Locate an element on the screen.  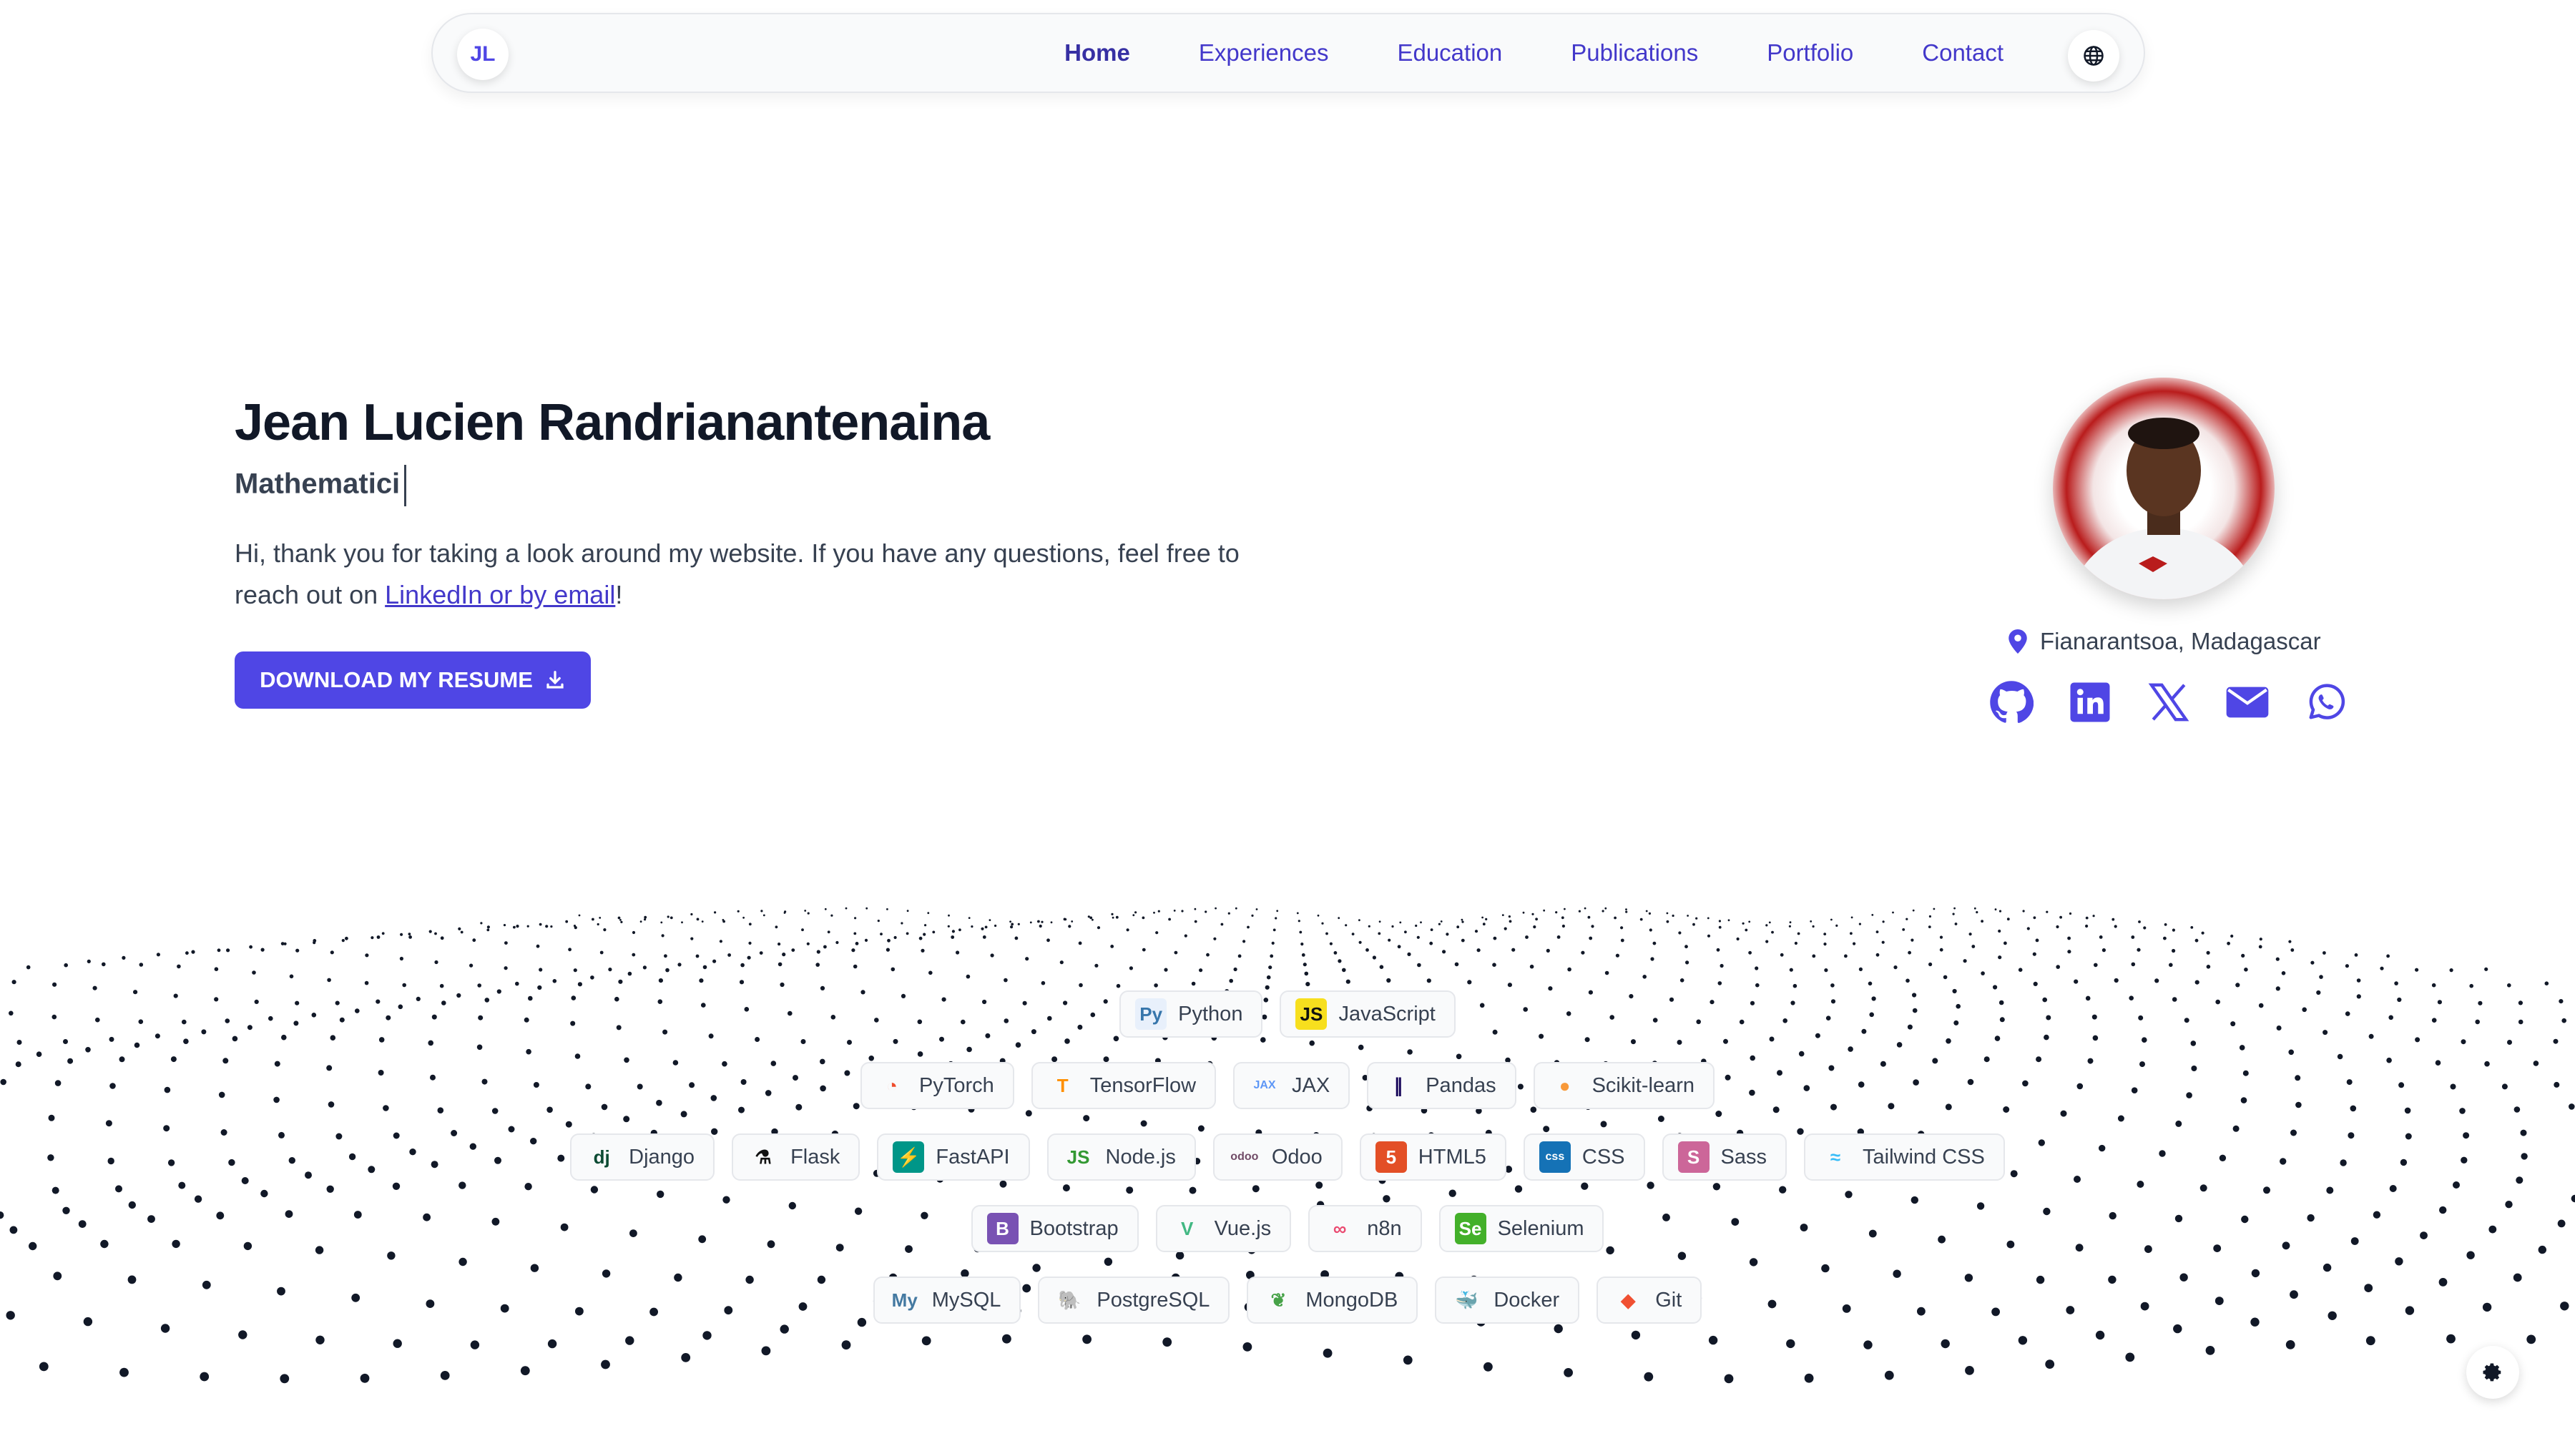
skill-badge: B Bootstrap is located at coordinates (1055, 1228).